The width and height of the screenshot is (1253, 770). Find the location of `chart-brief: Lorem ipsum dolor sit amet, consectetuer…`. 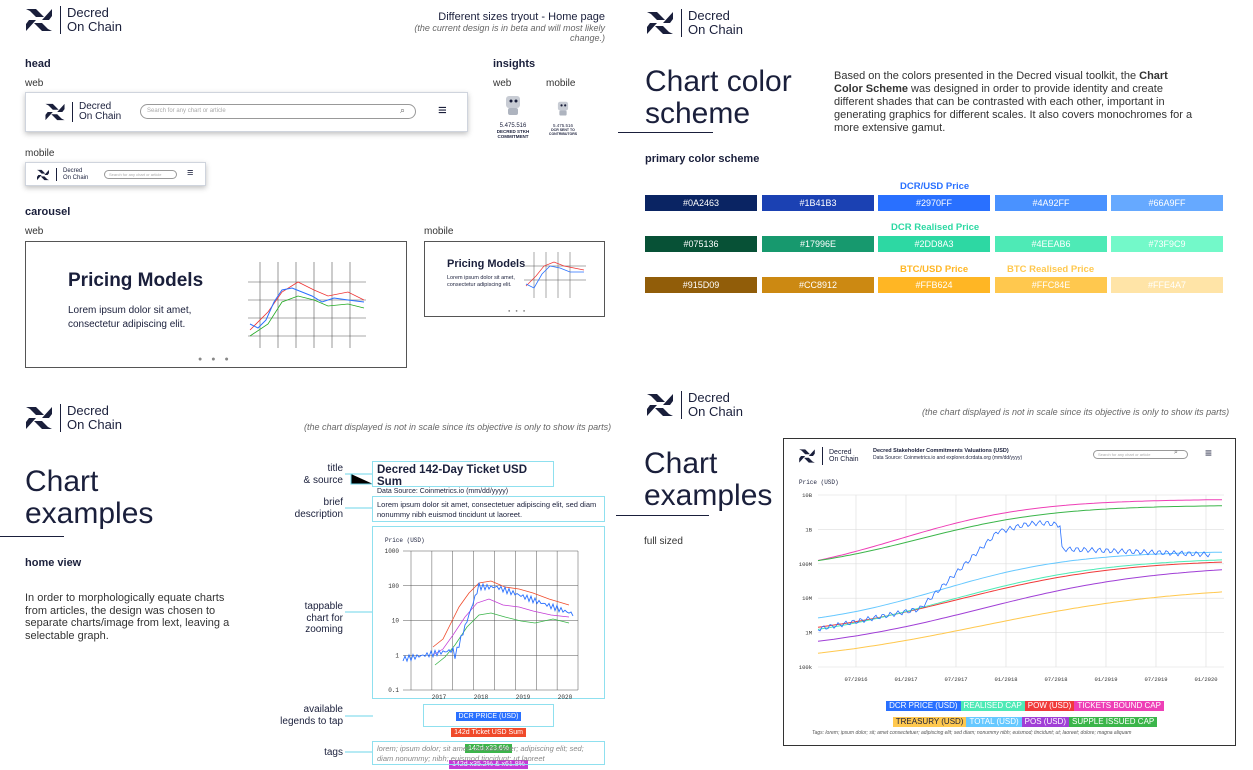

chart-brief: Lorem ipsum dolor sit amet, consectetuer… is located at coordinates (488, 509).